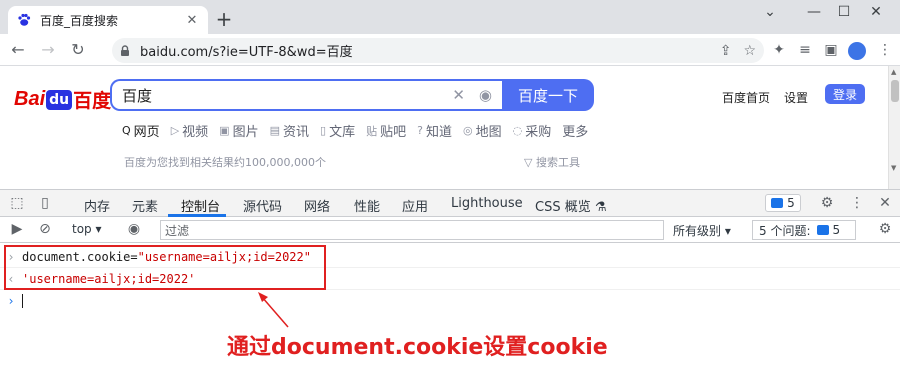  What do you see at coordinates (827, 203) in the screenshot?
I see `settings-gear-icon: ⚙` at bounding box center [827, 203].